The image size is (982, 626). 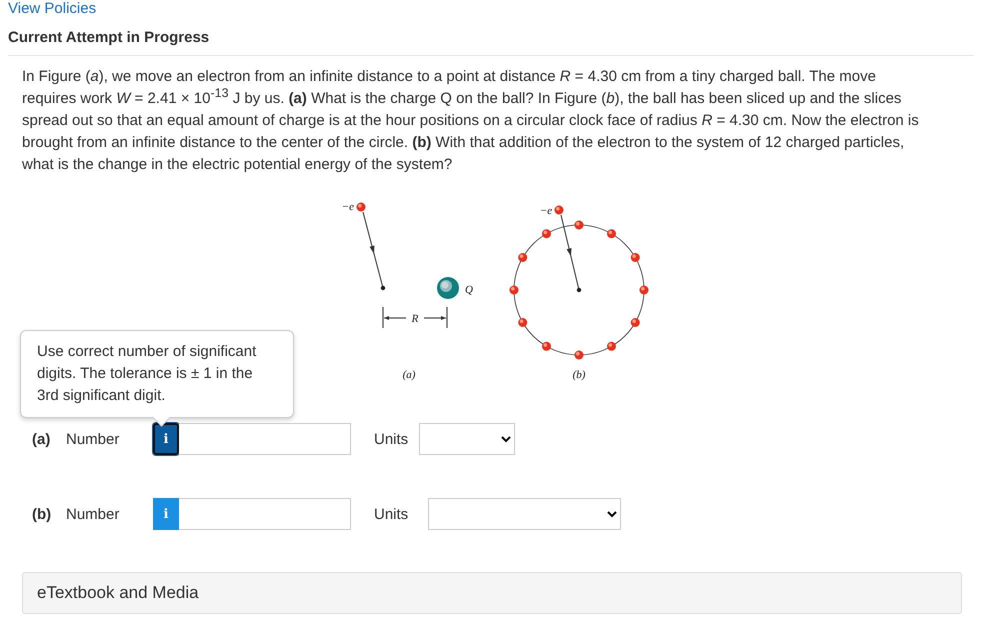 I want to click on distance-label: R, so click(x=415, y=319).